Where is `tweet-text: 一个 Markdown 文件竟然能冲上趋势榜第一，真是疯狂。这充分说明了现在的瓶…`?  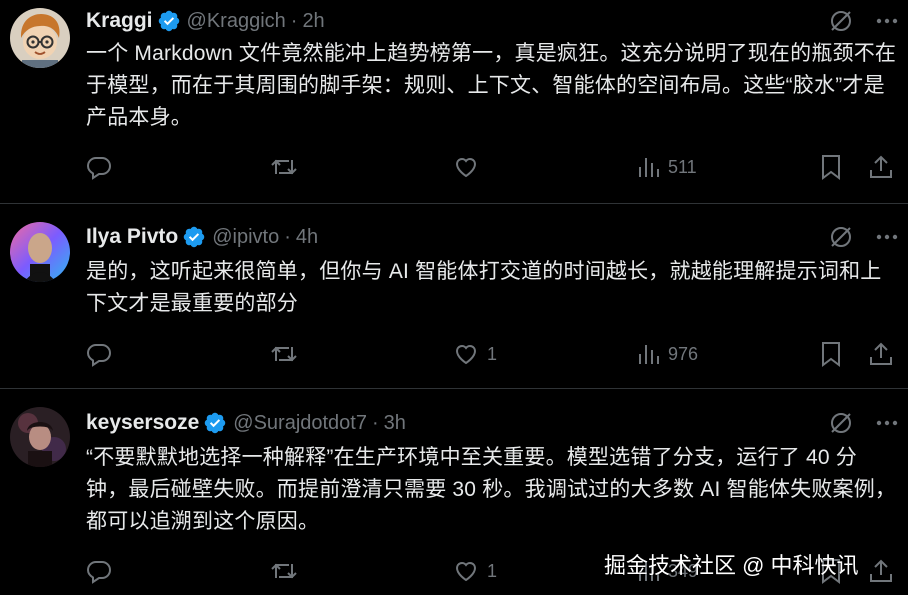
tweet-text: 一个 Markdown 文件竟然能冲上趋势榜第一，真是疯狂。这充分说明了现在的瓶… is located at coordinates (491, 85).